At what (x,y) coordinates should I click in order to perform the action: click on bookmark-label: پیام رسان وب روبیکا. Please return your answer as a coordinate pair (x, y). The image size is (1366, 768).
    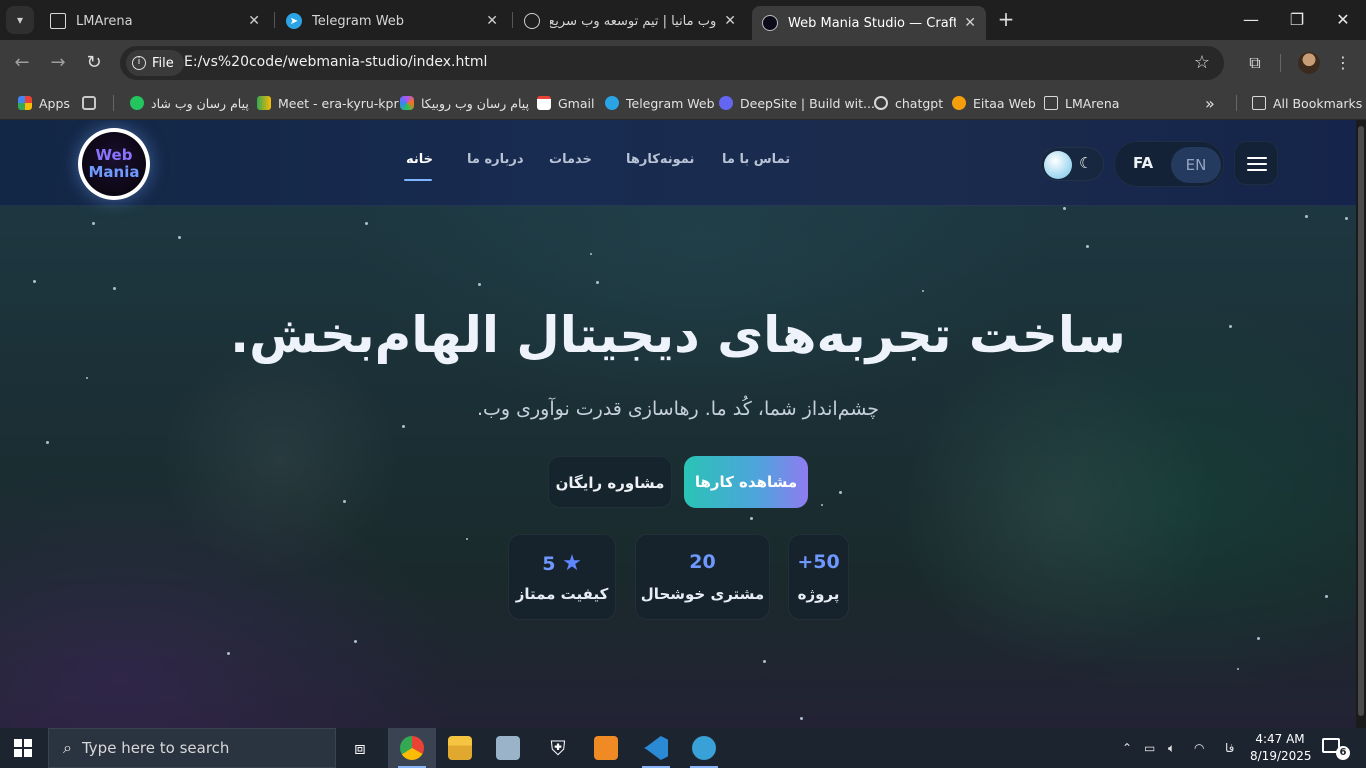
    Looking at the image, I should click on (475, 103).